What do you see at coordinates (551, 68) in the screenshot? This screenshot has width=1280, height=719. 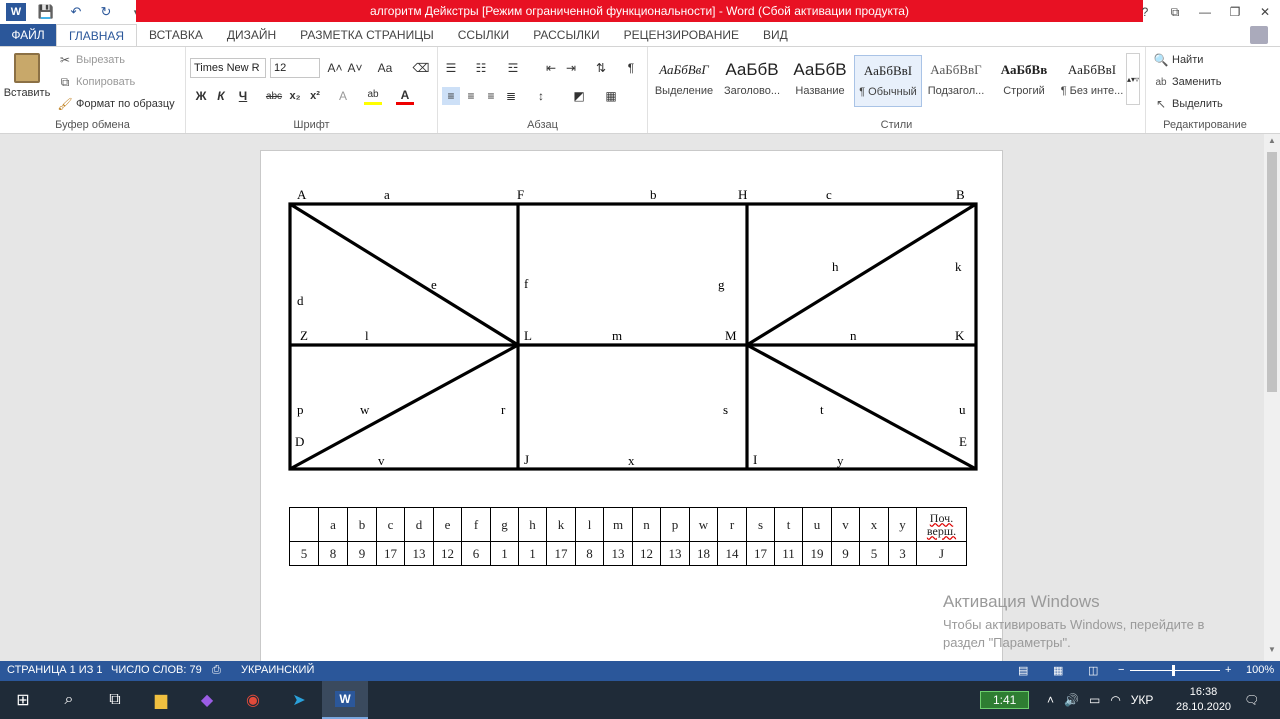 I see `decrease-indent-icon: ⇤` at bounding box center [551, 68].